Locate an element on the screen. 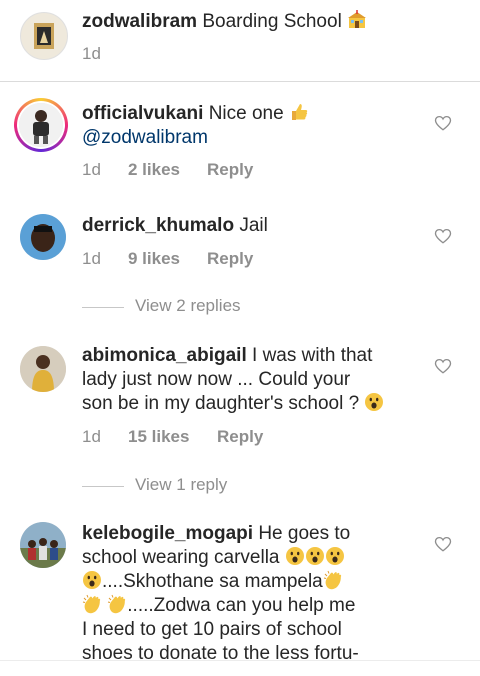  officialvukani-avatar is located at coordinates (41, 125).